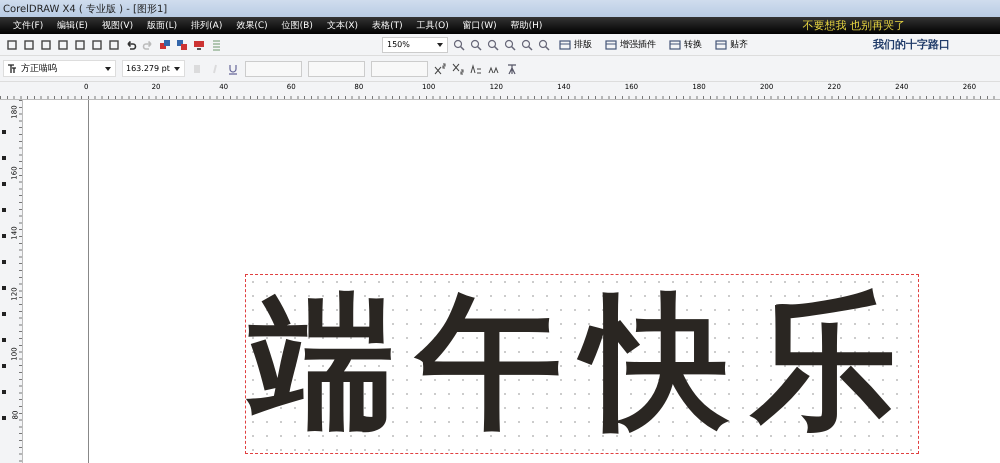 This screenshot has width=1000, height=463. Describe the element at coordinates (199, 44) in the screenshot. I see `monitor-icon` at that location.